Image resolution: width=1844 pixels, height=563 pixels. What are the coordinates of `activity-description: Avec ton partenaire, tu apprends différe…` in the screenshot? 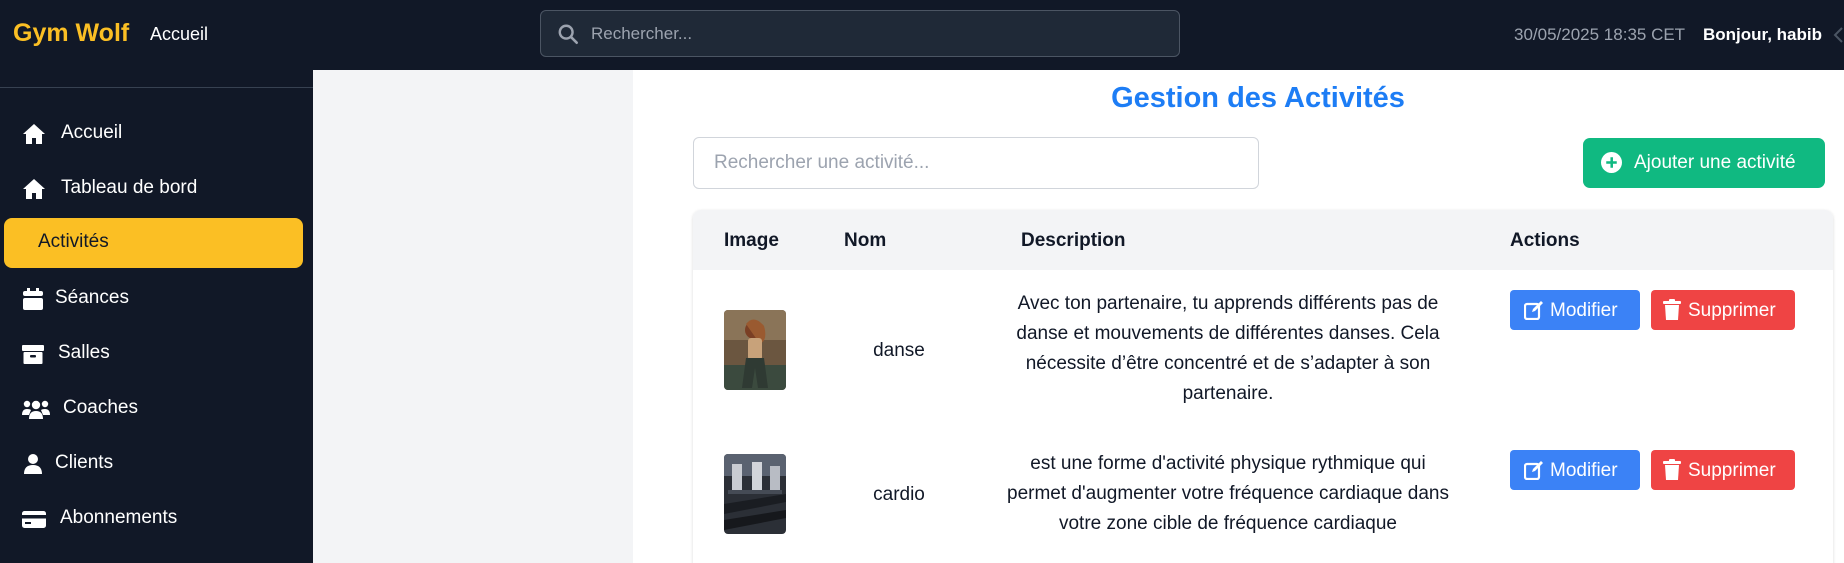 It's located at (1228, 348).